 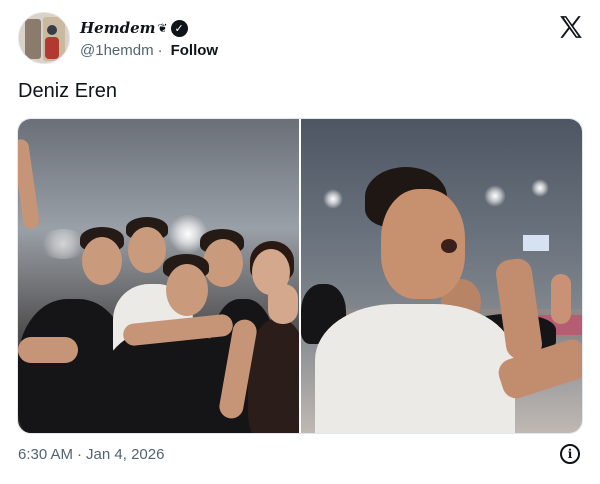 What do you see at coordinates (117, 50) in the screenshot?
I see `author-handle: @1hemdm` at bounding box center [117, 50].